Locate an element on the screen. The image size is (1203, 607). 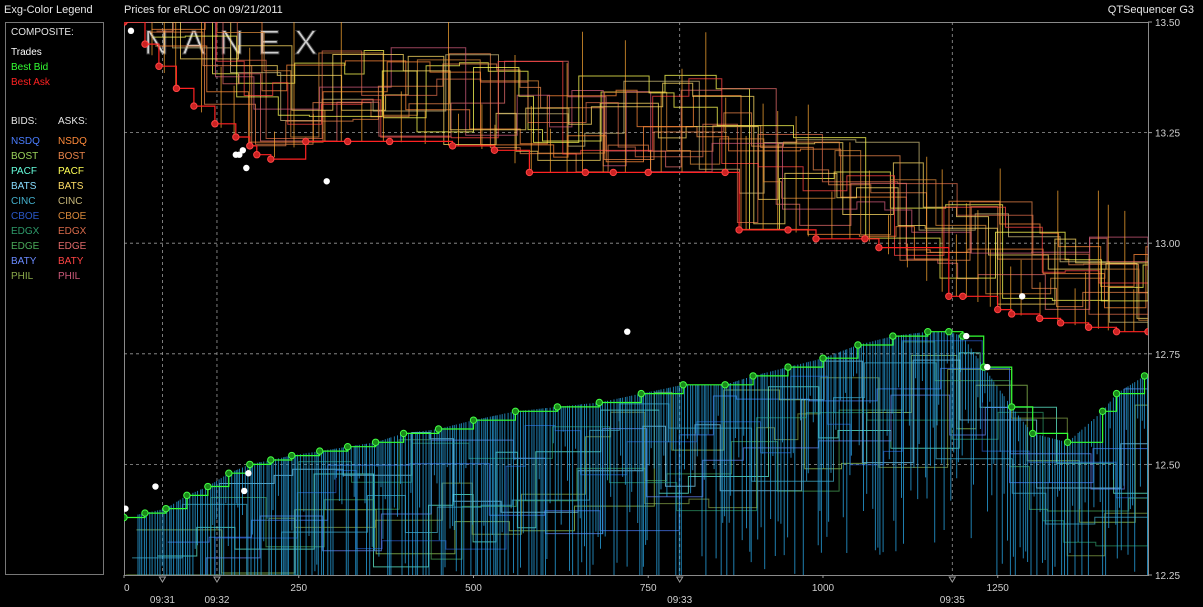
y-tick-label-0: 12.25 is located at coordinates (1167, 576).